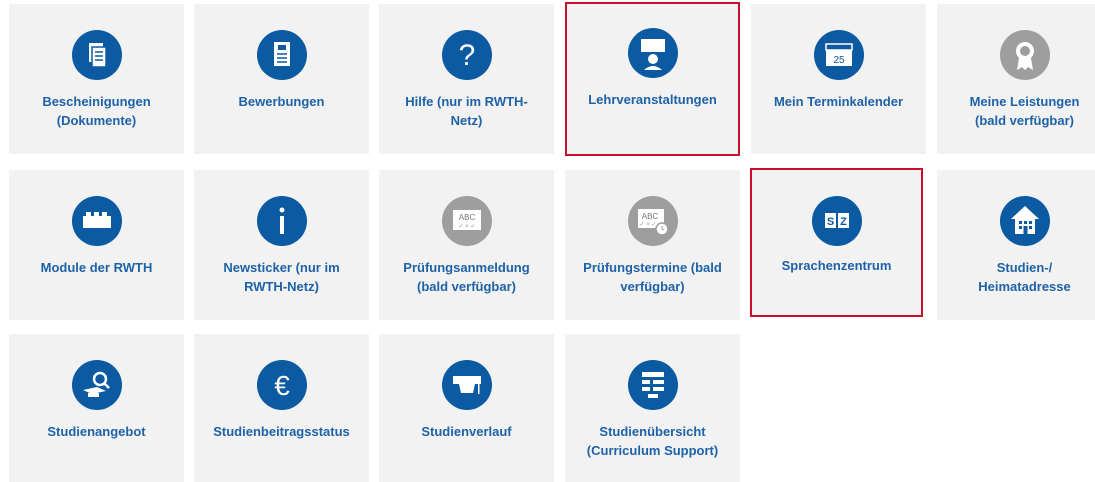 The height and width of the screenshot is (482, 1095). What do you see at coordinates (281, 221) in the screenshot?
I see `info-icon` at bounding box center [281, 221].